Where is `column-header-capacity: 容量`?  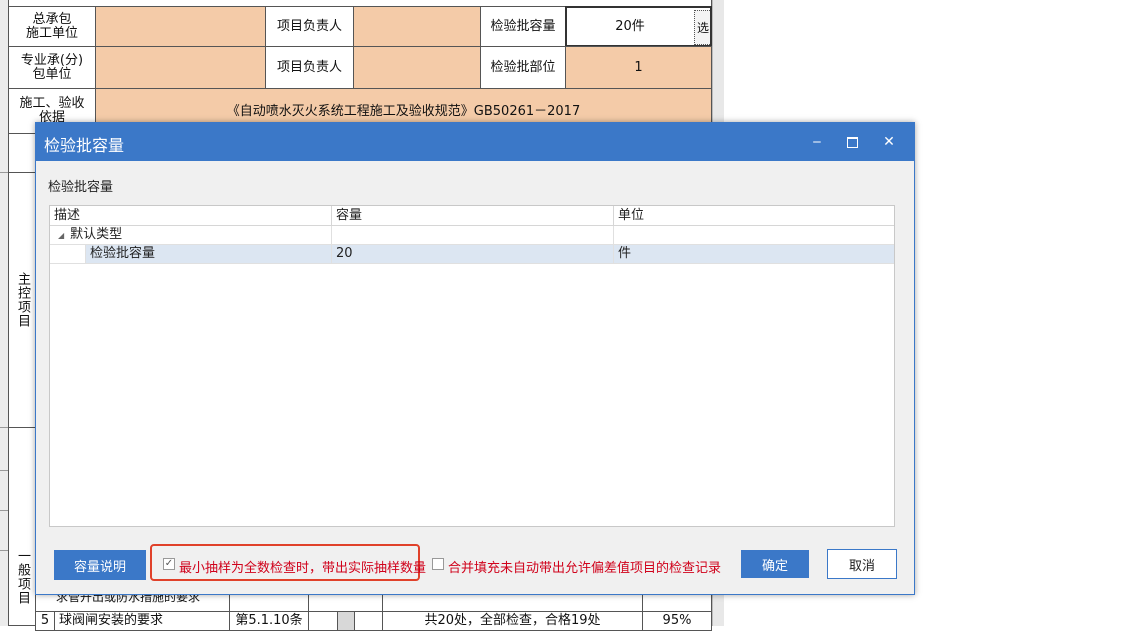
column-header-capacity: 容量 is located at coordinates (473, 216).